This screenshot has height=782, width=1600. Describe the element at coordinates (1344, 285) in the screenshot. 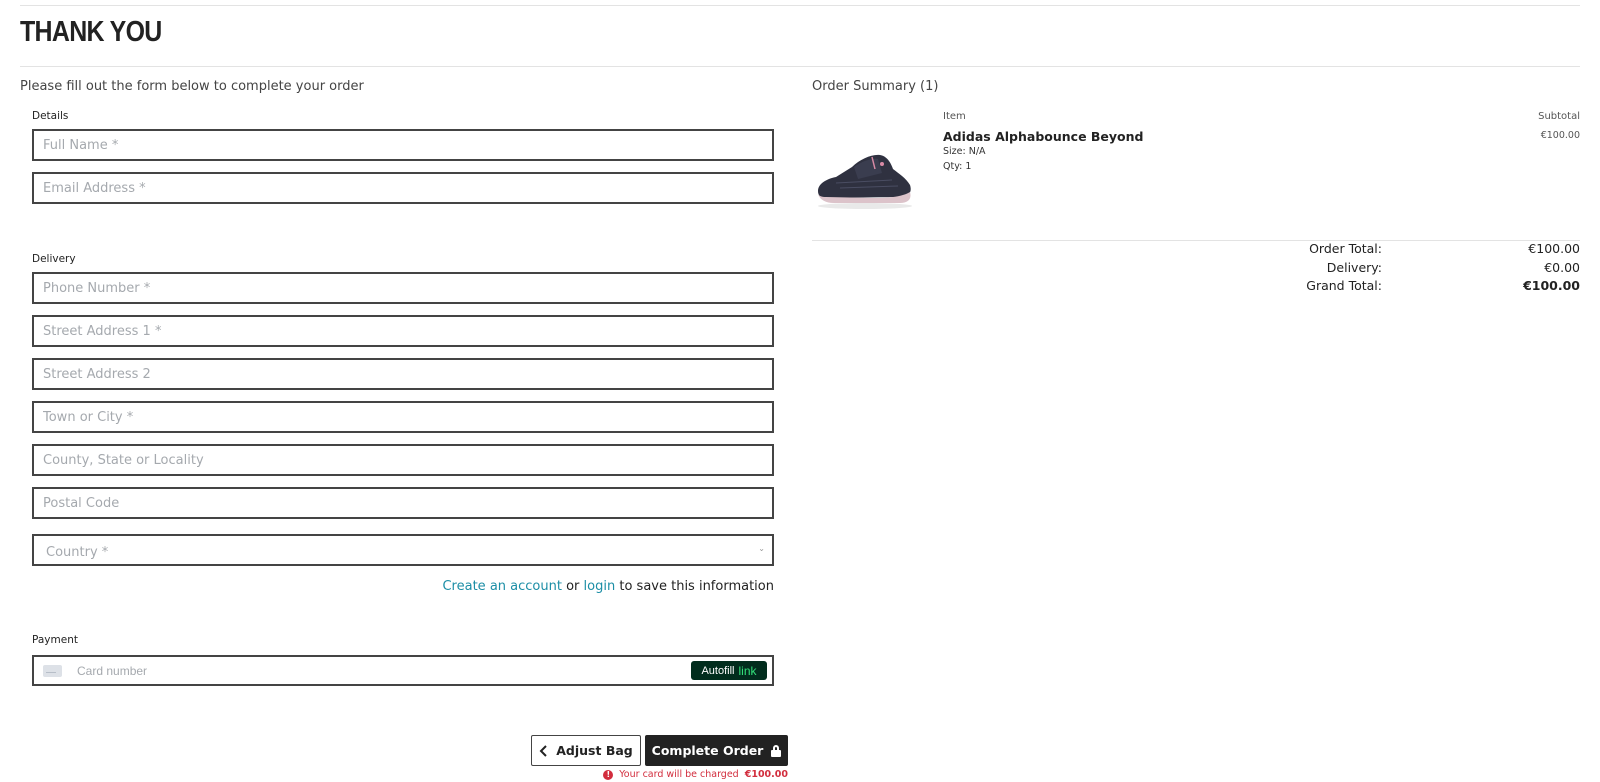

I see `grand-total-label: Grand Total:` at that location.